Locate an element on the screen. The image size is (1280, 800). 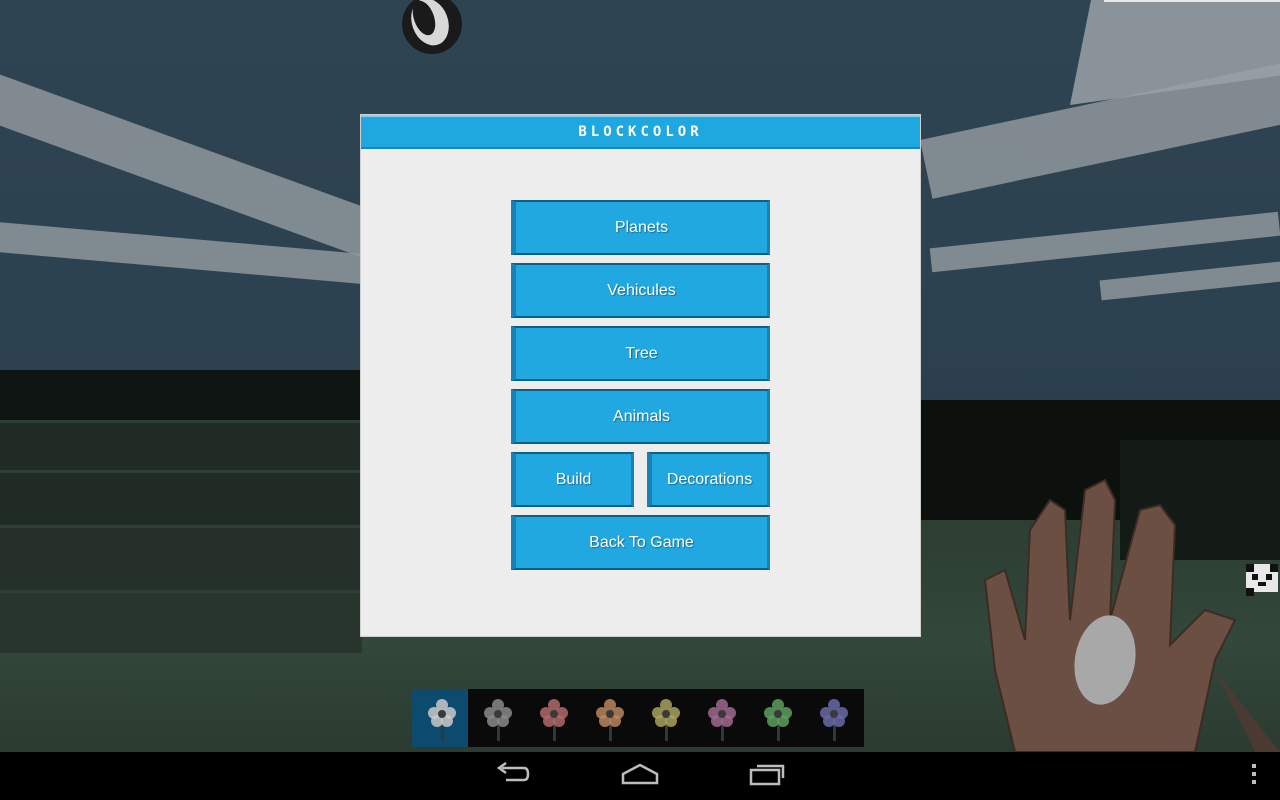
decorations-button-label: Decorations is located at coordinates (709, 479).